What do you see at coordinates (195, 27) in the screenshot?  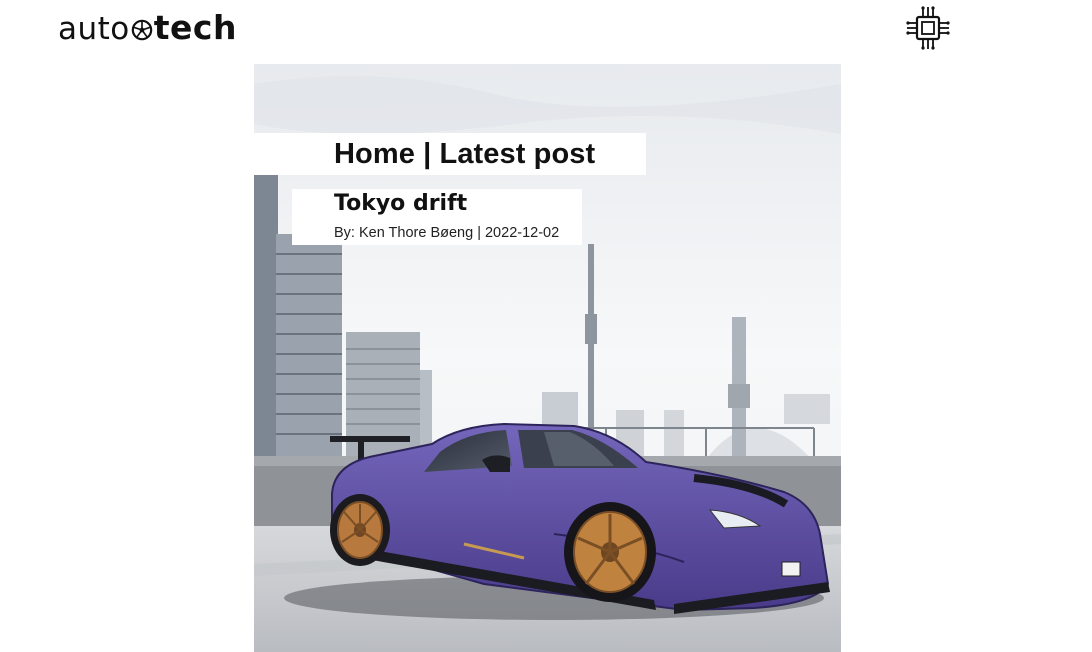 I see `logo-text-tech: tech` at bounding box center [195, 27].